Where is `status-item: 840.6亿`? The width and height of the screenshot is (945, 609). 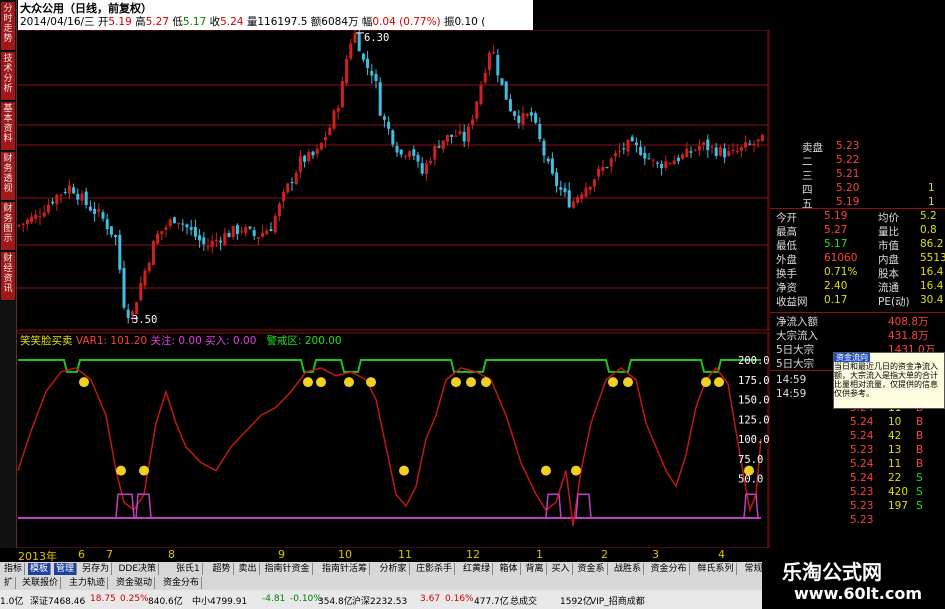
status-item: 840.6亿 is located at coordinates (165, 602).